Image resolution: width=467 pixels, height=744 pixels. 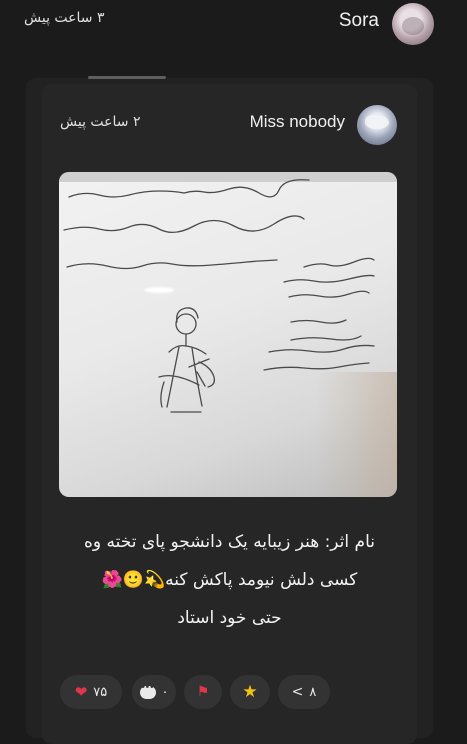 What do you see at coordinates (81, 691) in the screenshot?
I see `heart-icon: ❤` at bounding box center [81, 691].